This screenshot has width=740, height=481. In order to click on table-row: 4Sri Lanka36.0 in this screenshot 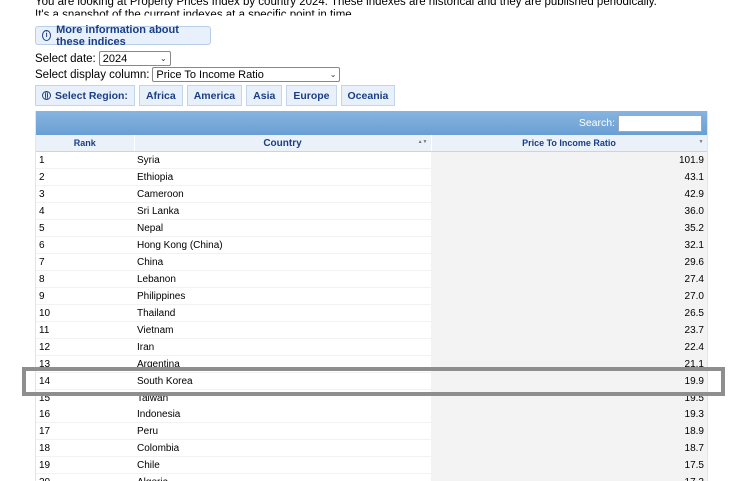, I will do `click(371, 211)`.